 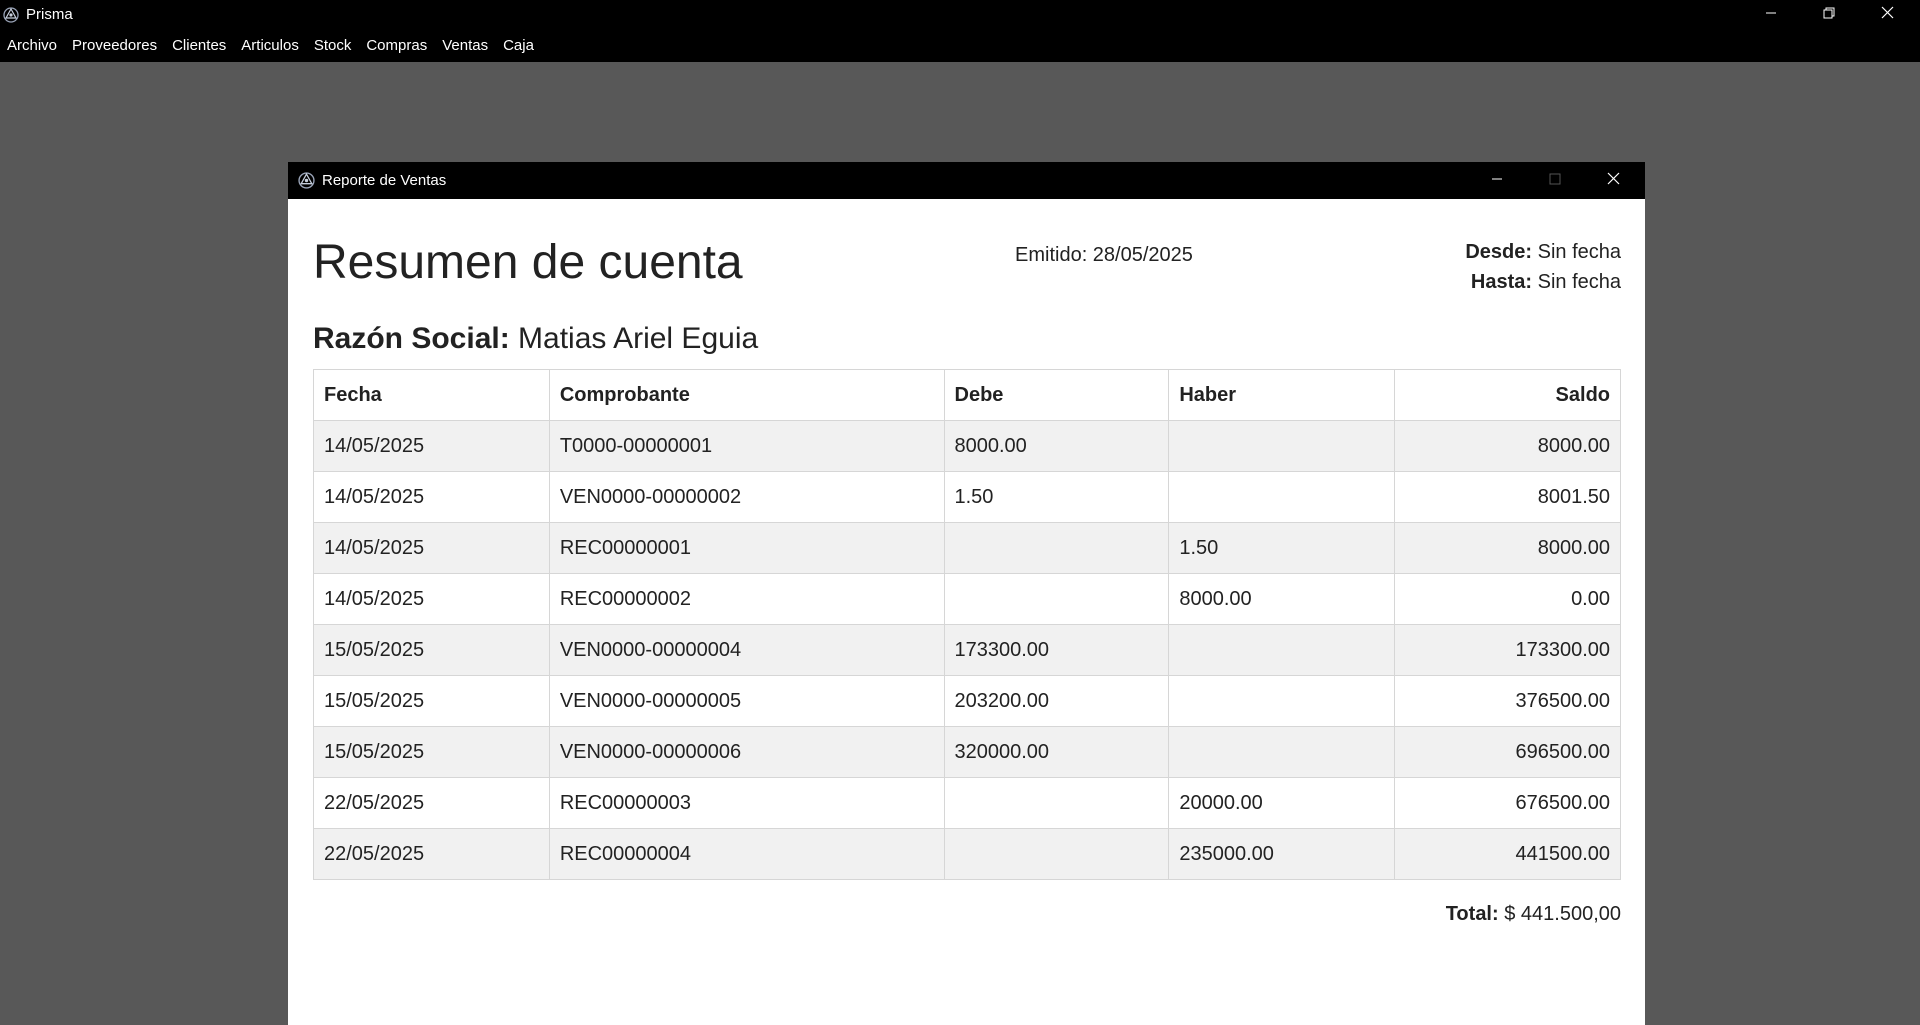 I want to click on cell-haber: 1.50, so click(x=1282, y=548).